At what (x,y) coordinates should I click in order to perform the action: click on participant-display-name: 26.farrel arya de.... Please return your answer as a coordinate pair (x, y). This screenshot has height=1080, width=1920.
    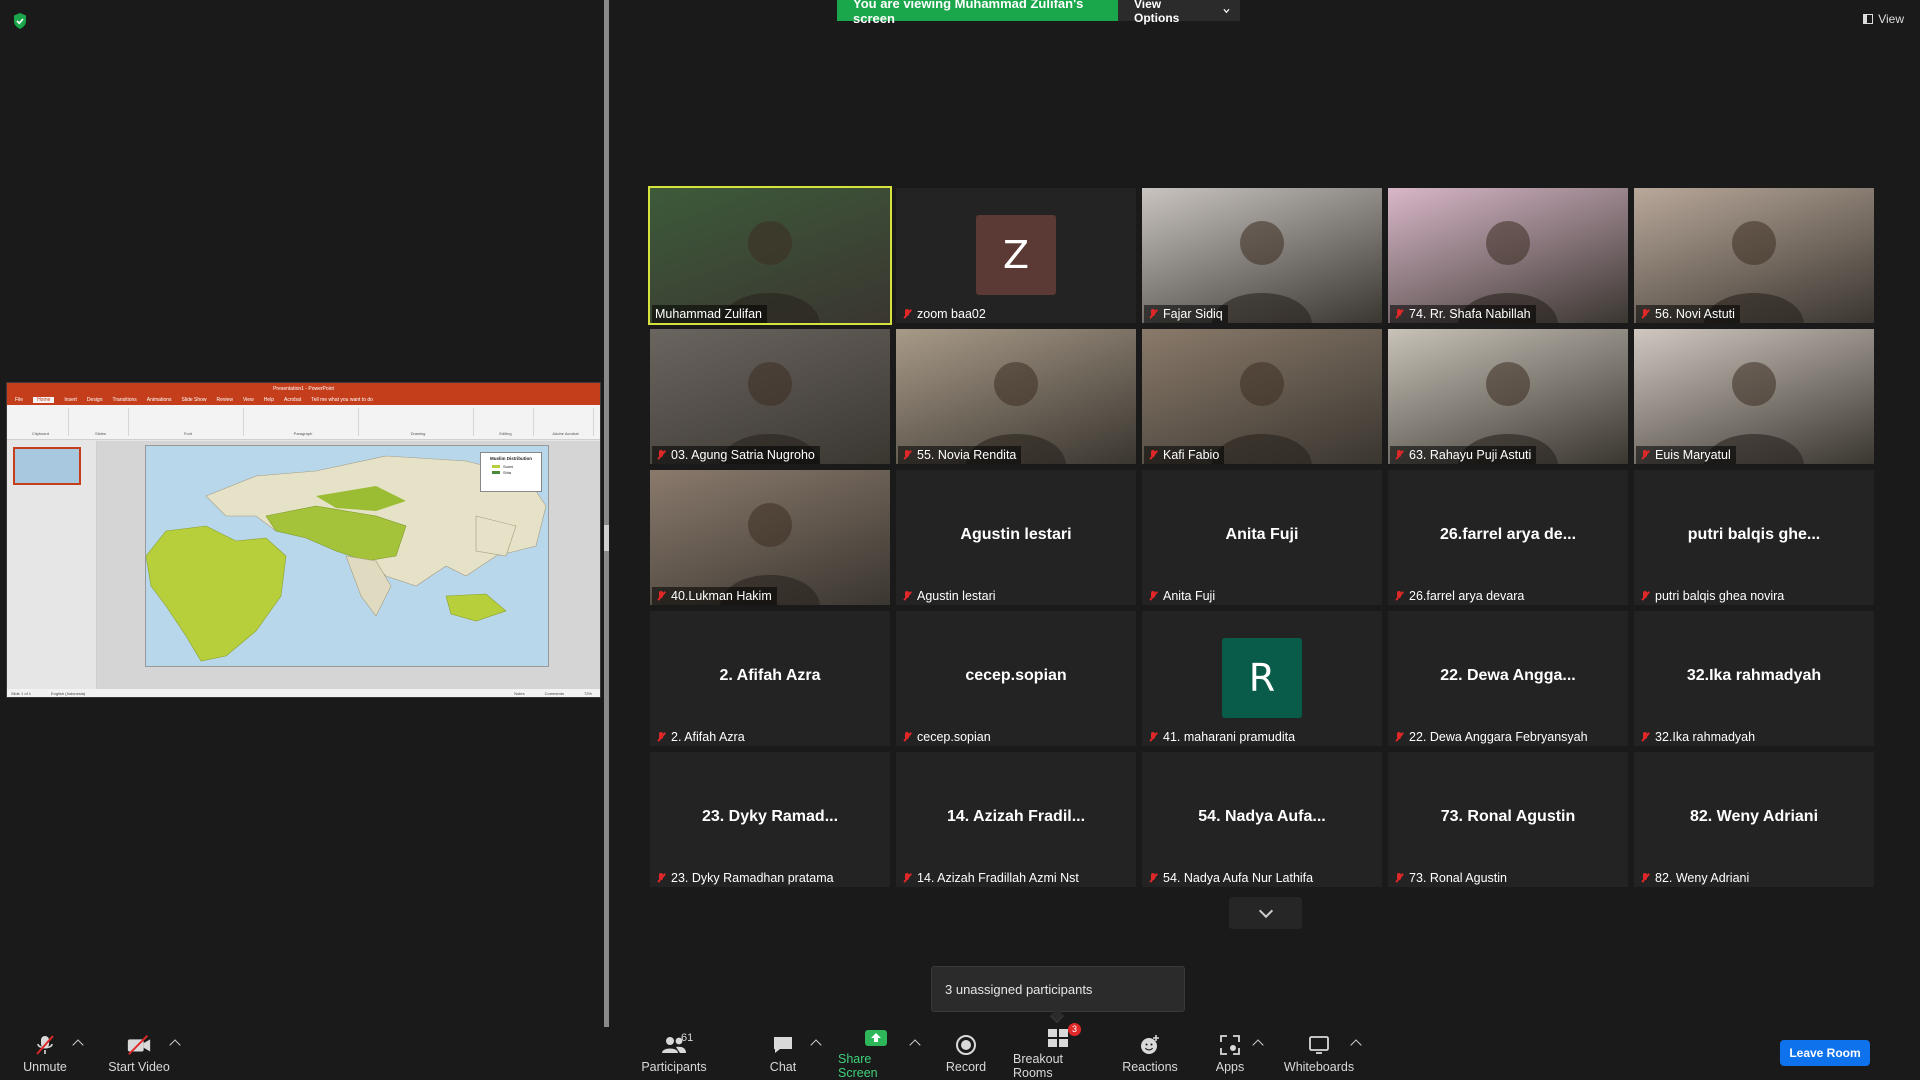
    Looking at the image, I should click on (1508, 534).